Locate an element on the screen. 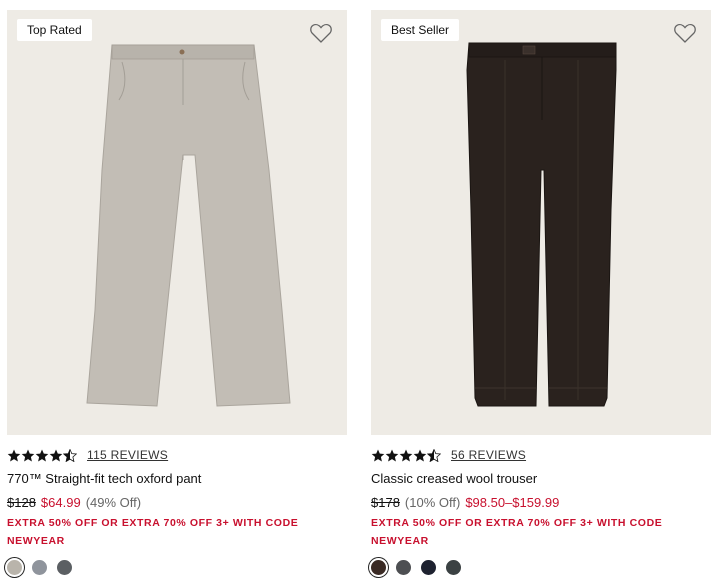  badge-top-rated: Top Rated is located at coordinates (54, 30).